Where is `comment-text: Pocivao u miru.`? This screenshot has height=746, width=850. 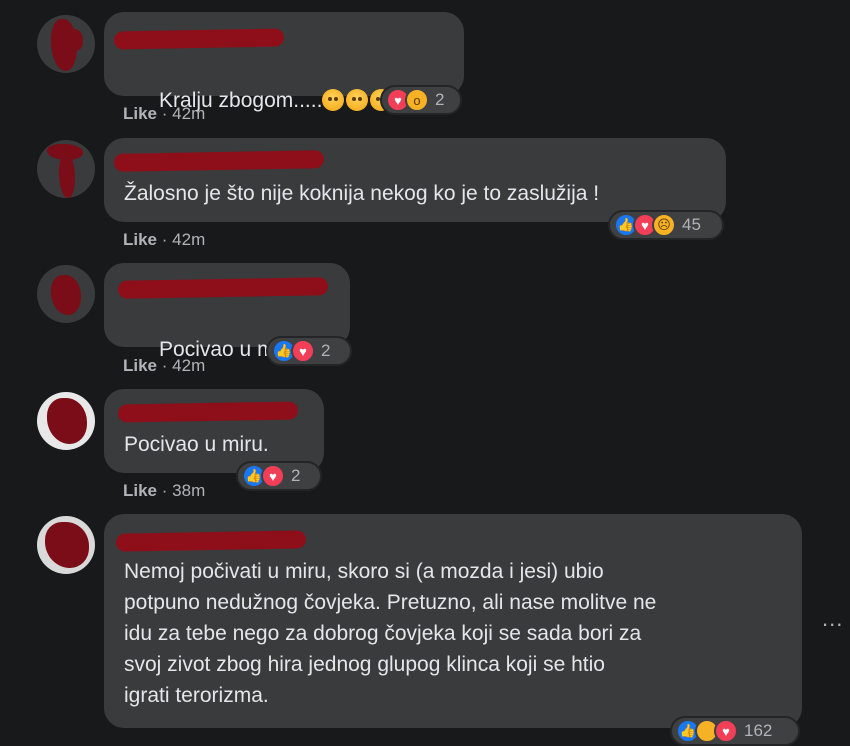 comment-text: Pocivao u miru. is located at coordinates (196, 444).